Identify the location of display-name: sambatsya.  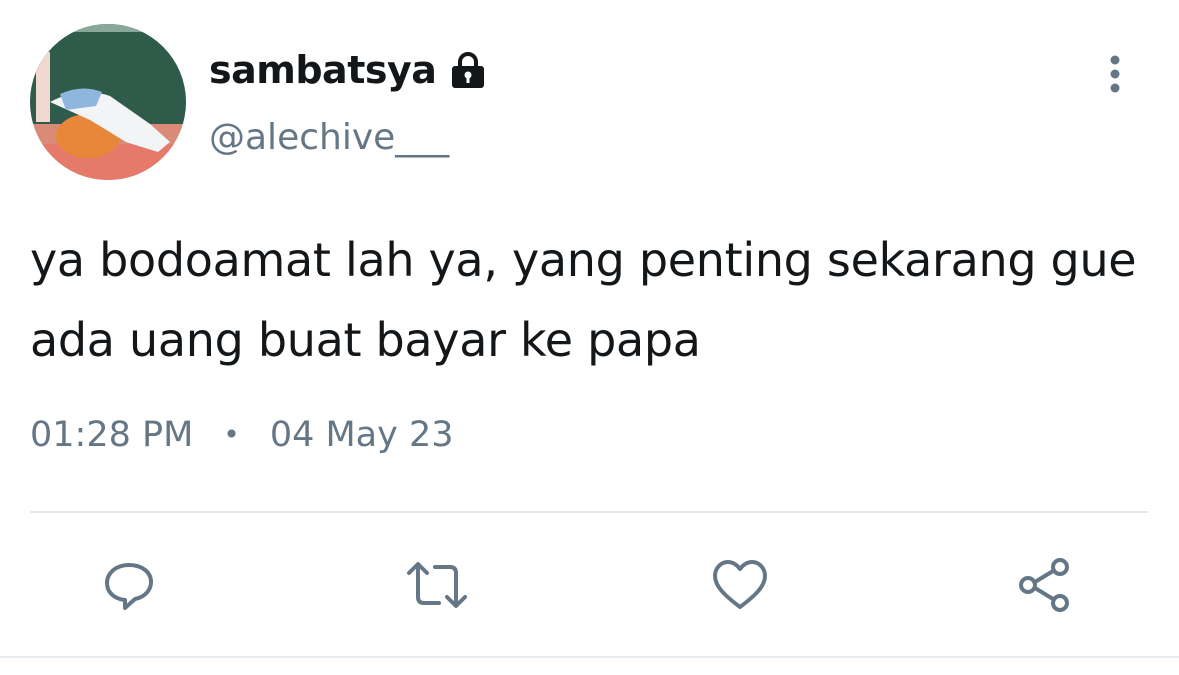
(348, 70).